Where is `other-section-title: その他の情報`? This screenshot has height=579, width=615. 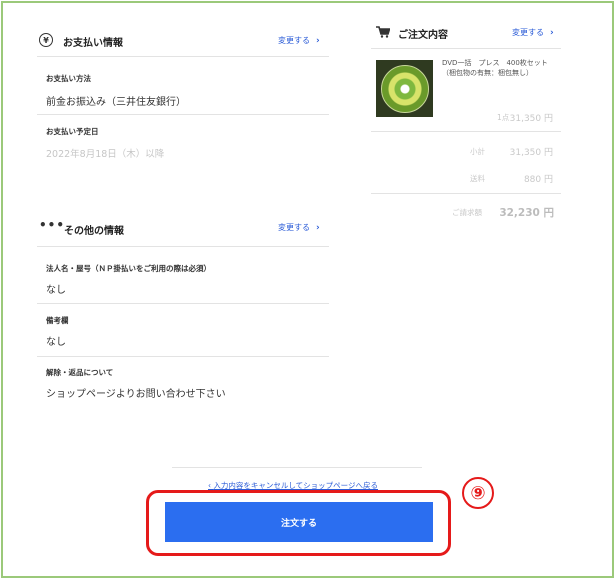 other-section-title: その他の情報 is located at coordinates (94, 231).